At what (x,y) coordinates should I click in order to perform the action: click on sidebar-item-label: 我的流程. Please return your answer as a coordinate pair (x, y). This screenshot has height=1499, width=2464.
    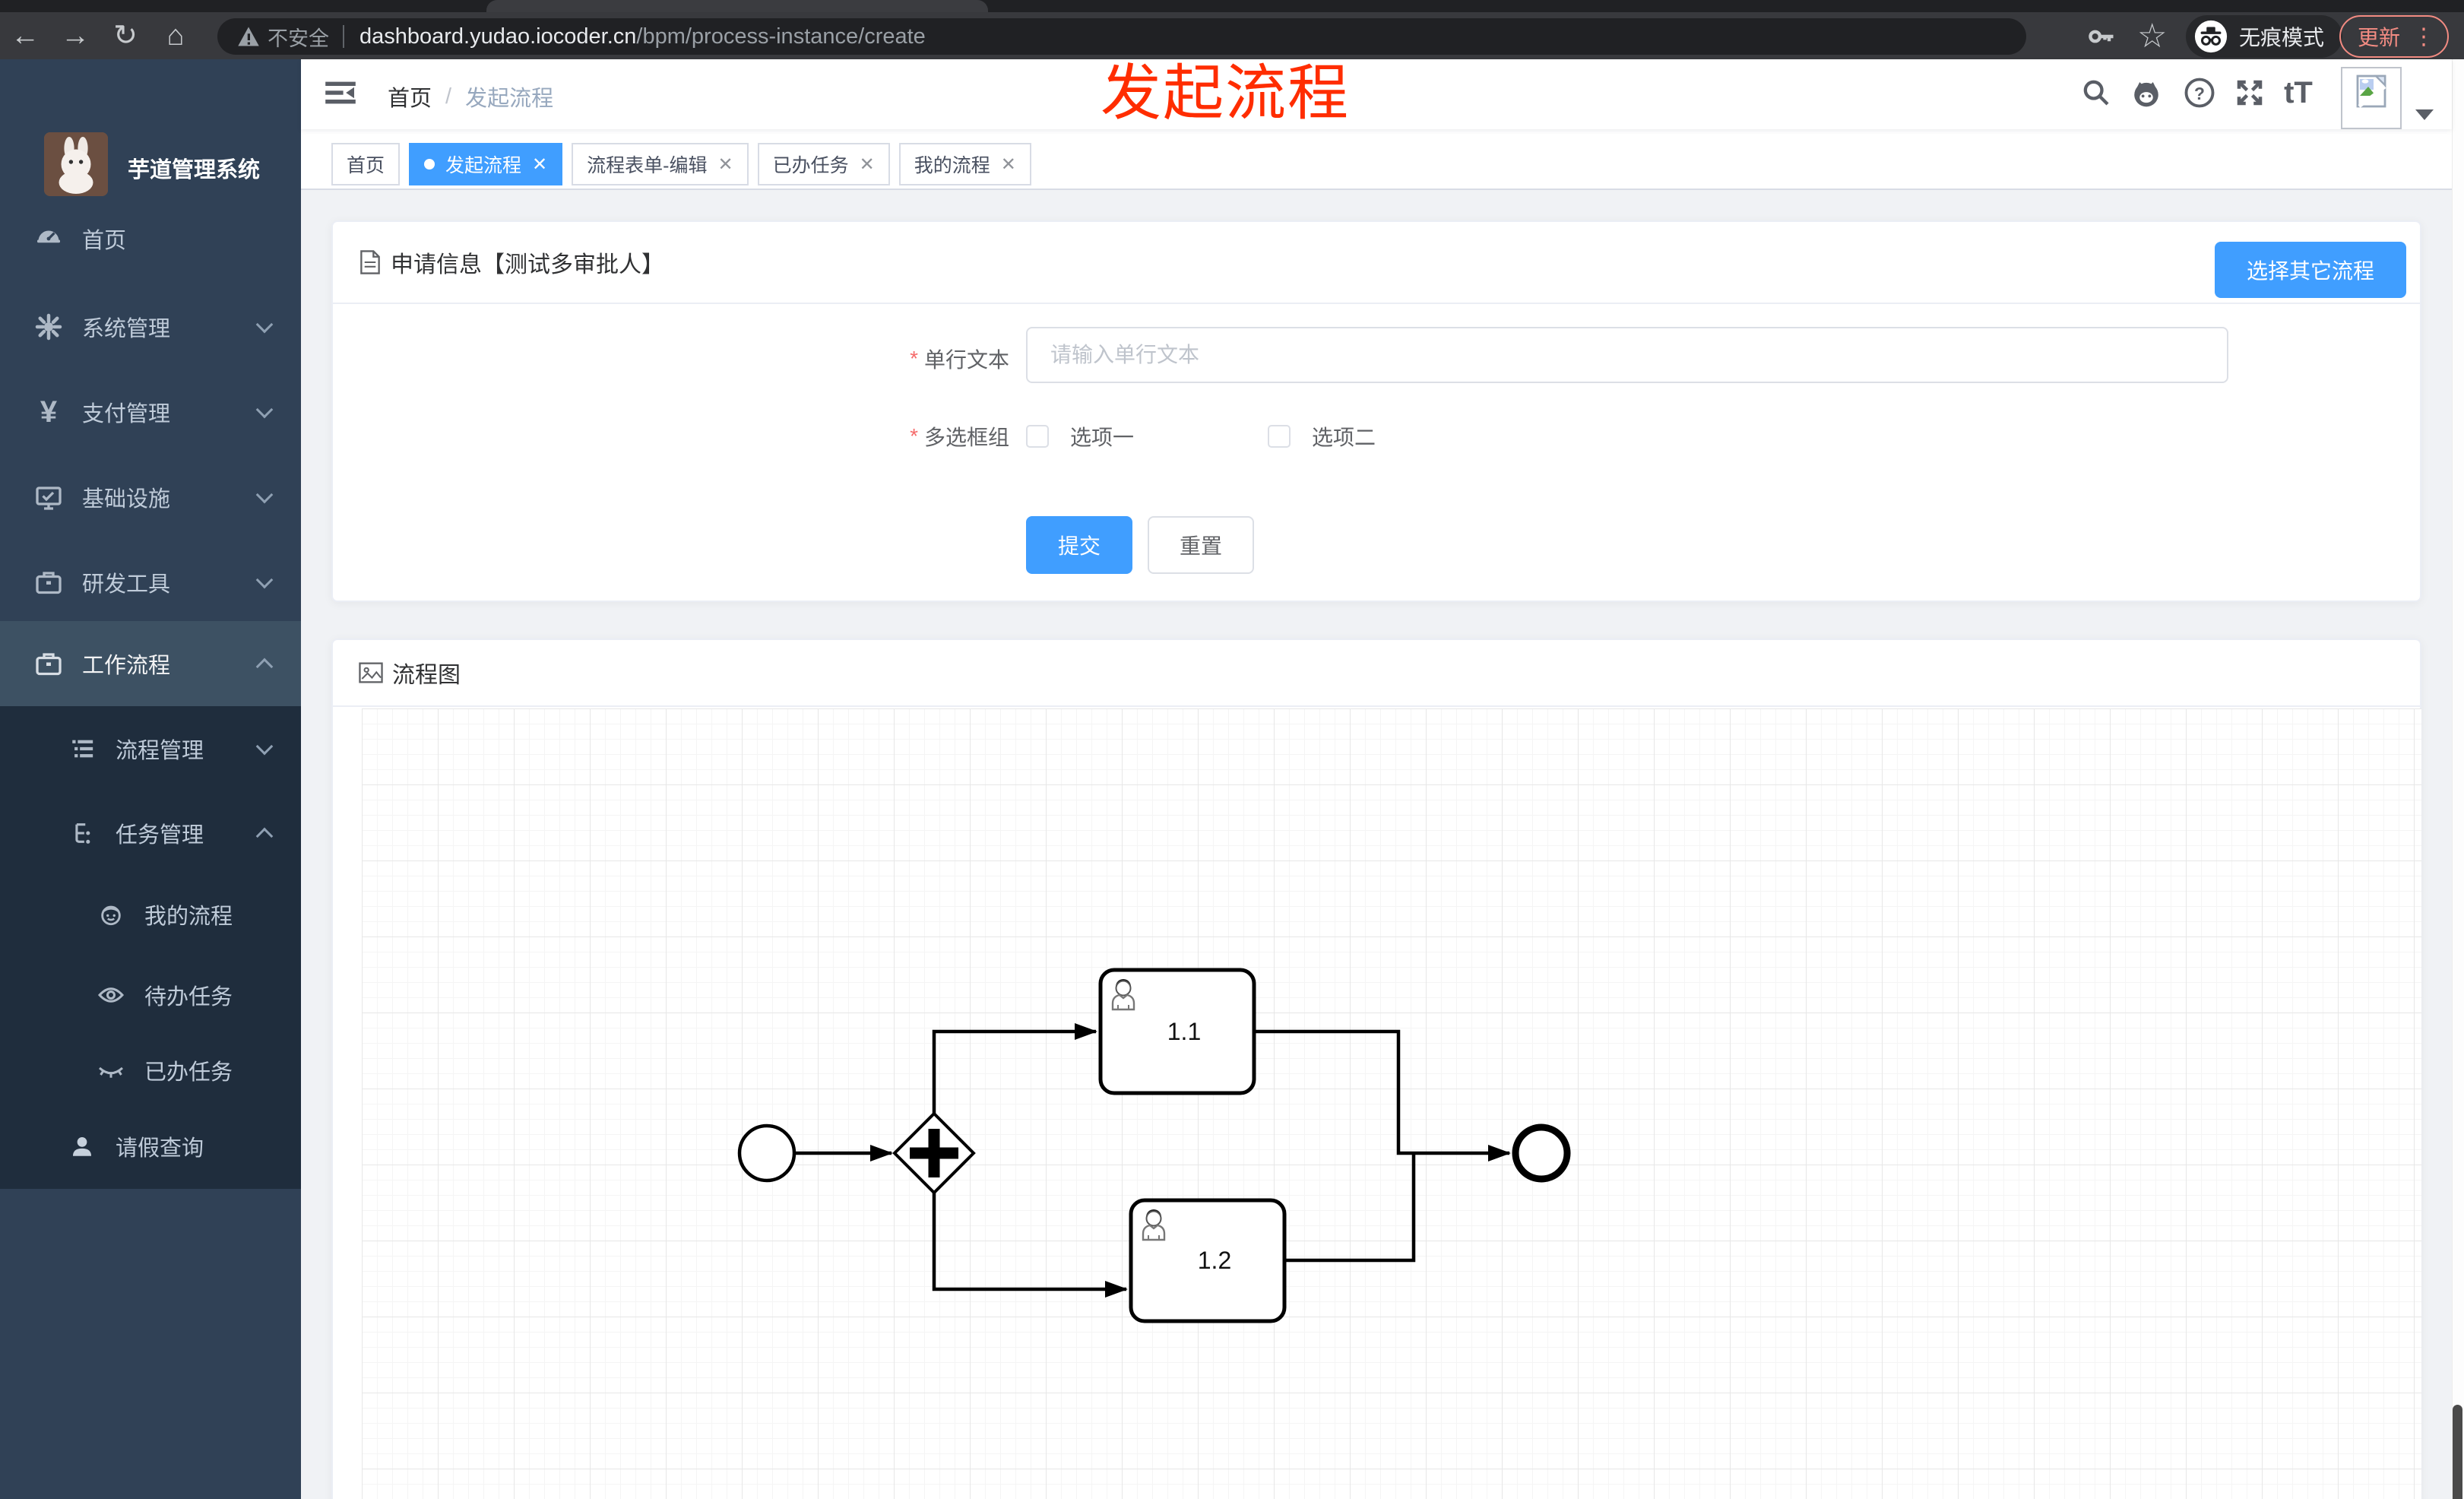
    Looking at the image, I should click on (188, 917).